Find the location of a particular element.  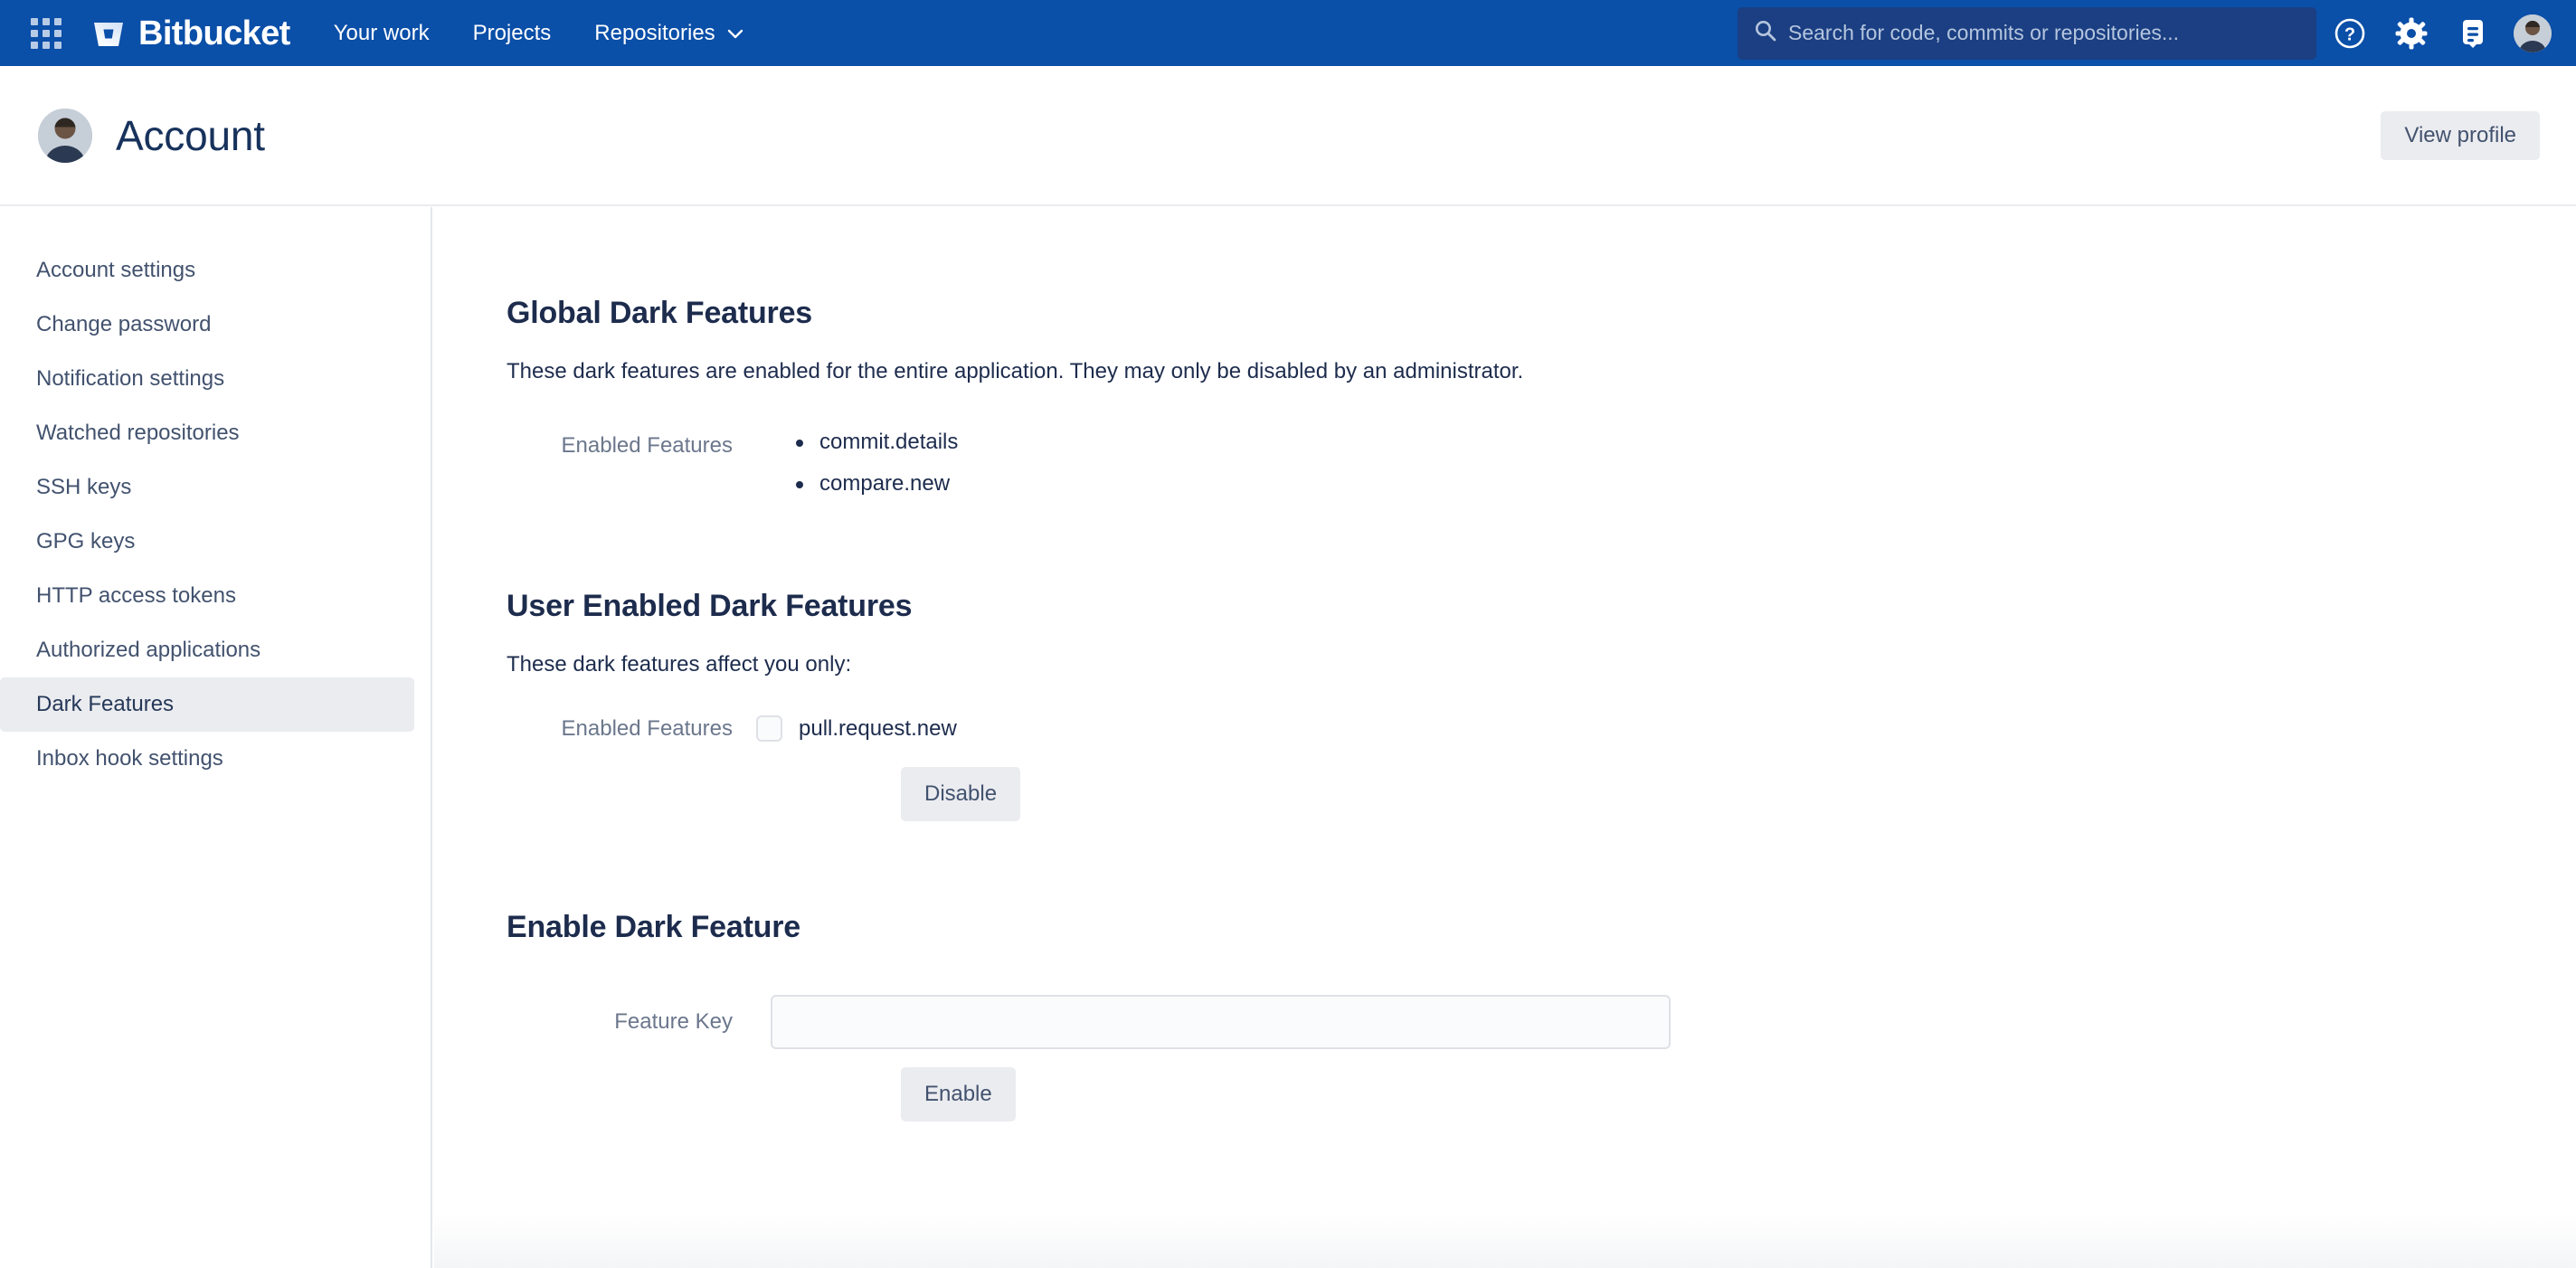

enable-dark-feature-section: Enable Dark Feature Feature Key Enable is located at coordinates (1523, 1016).